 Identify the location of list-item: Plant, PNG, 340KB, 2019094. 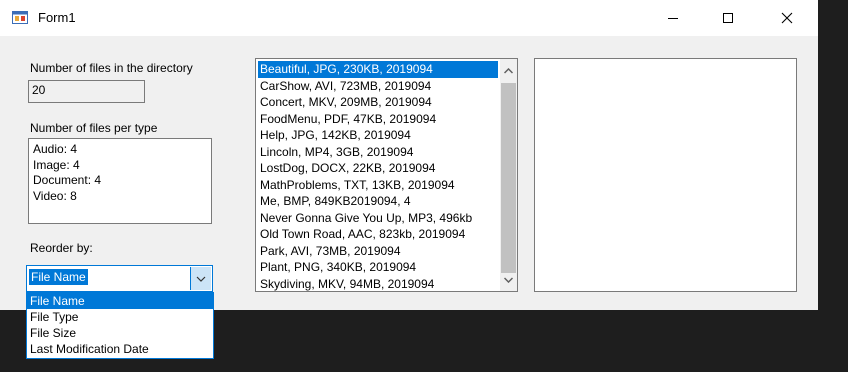
(378, 267).